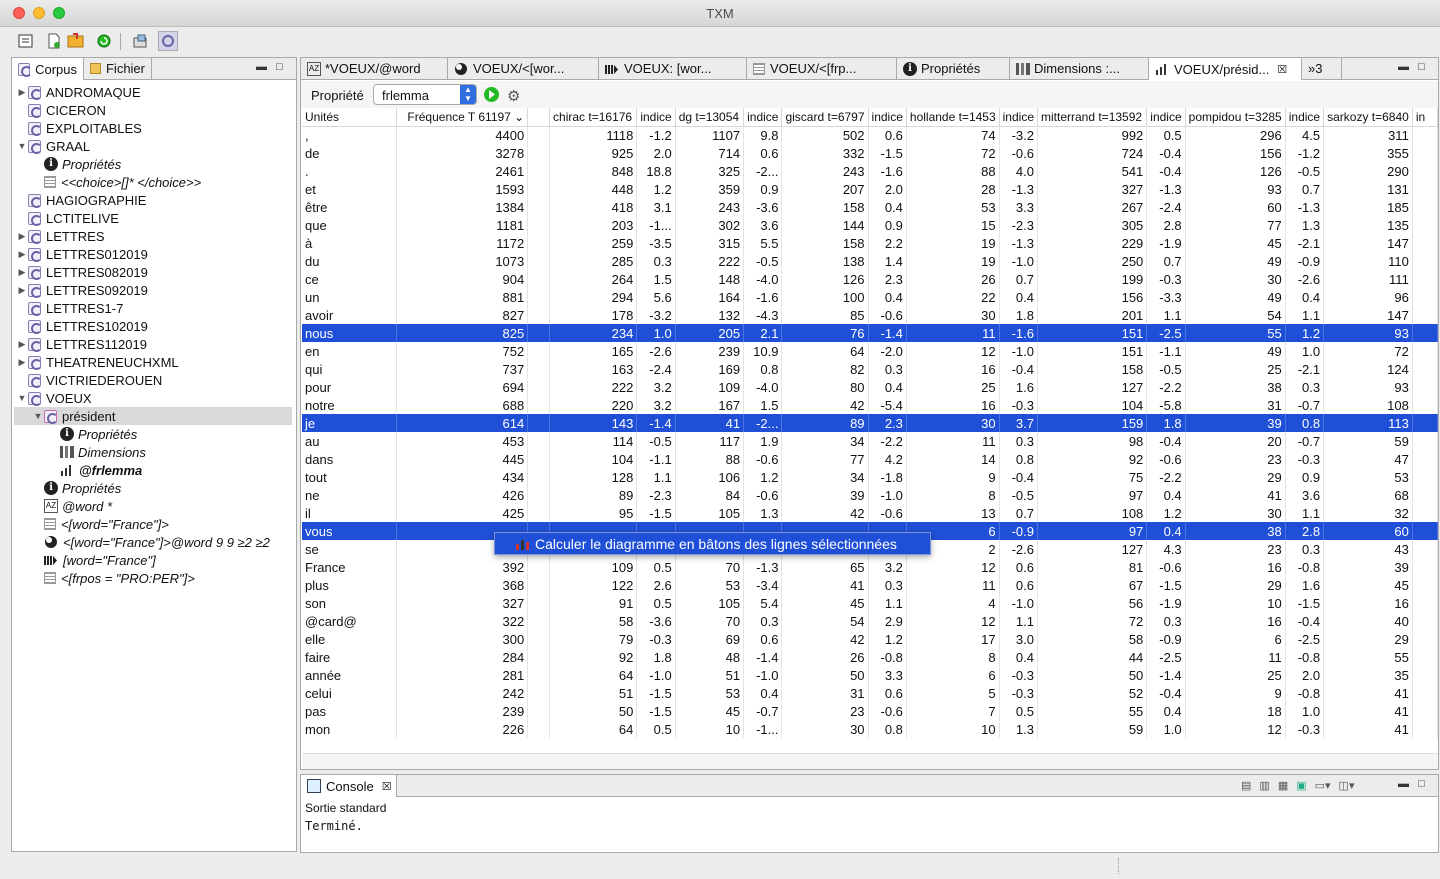  Describe the element at coordinates (870, 711) in the screenshot. I see `table-row: pas 239 50 -1.5 45 -0.7 23 -0.6 7 0.5 55 0.4 18 1.0 41` at that location.